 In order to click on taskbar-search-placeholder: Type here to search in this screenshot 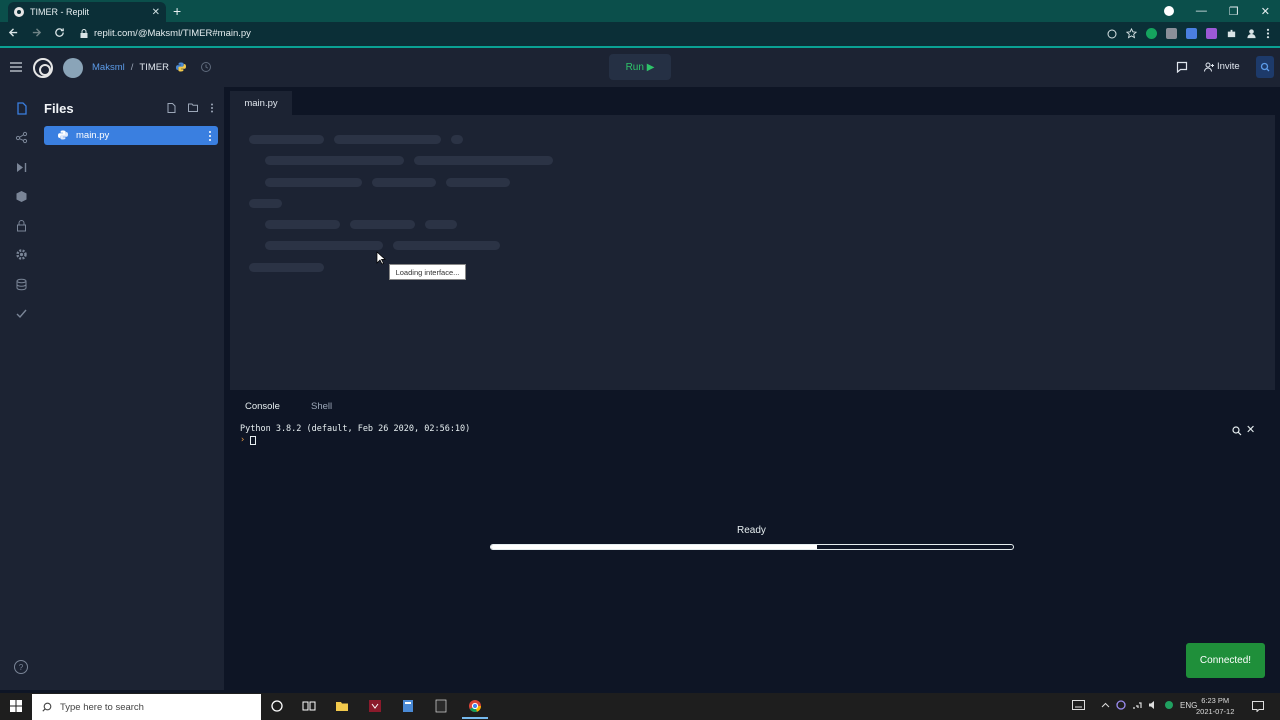, I will do `click(102, 707)`.